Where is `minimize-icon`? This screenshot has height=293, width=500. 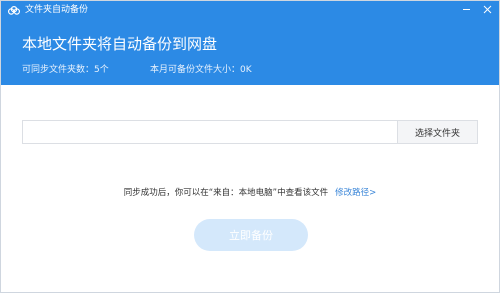
minimize-icon is located at coordinates (466, 9).